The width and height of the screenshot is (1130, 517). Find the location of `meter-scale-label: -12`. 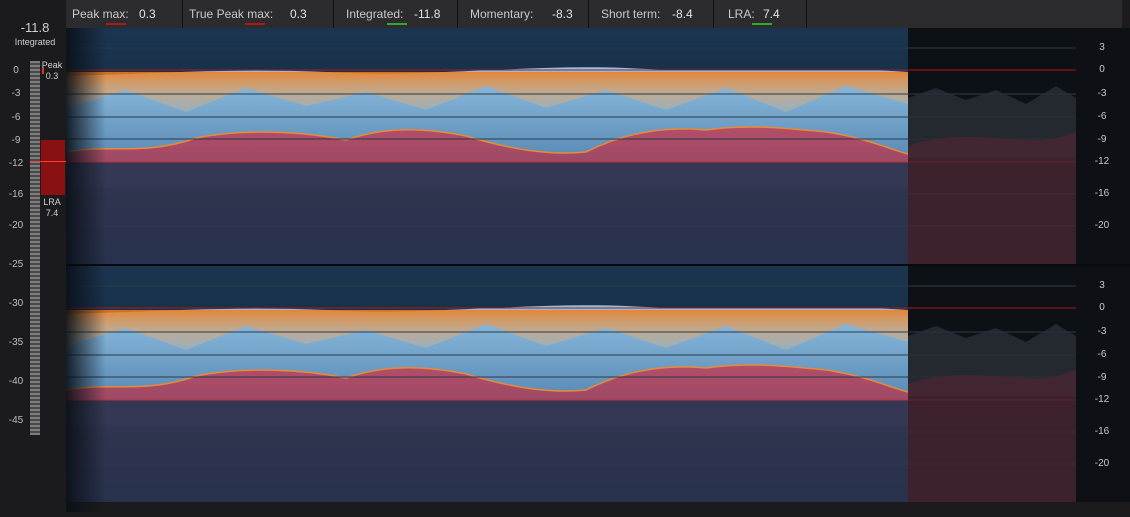

meter-scale-label: -12 is located at coordinates (16, 163).